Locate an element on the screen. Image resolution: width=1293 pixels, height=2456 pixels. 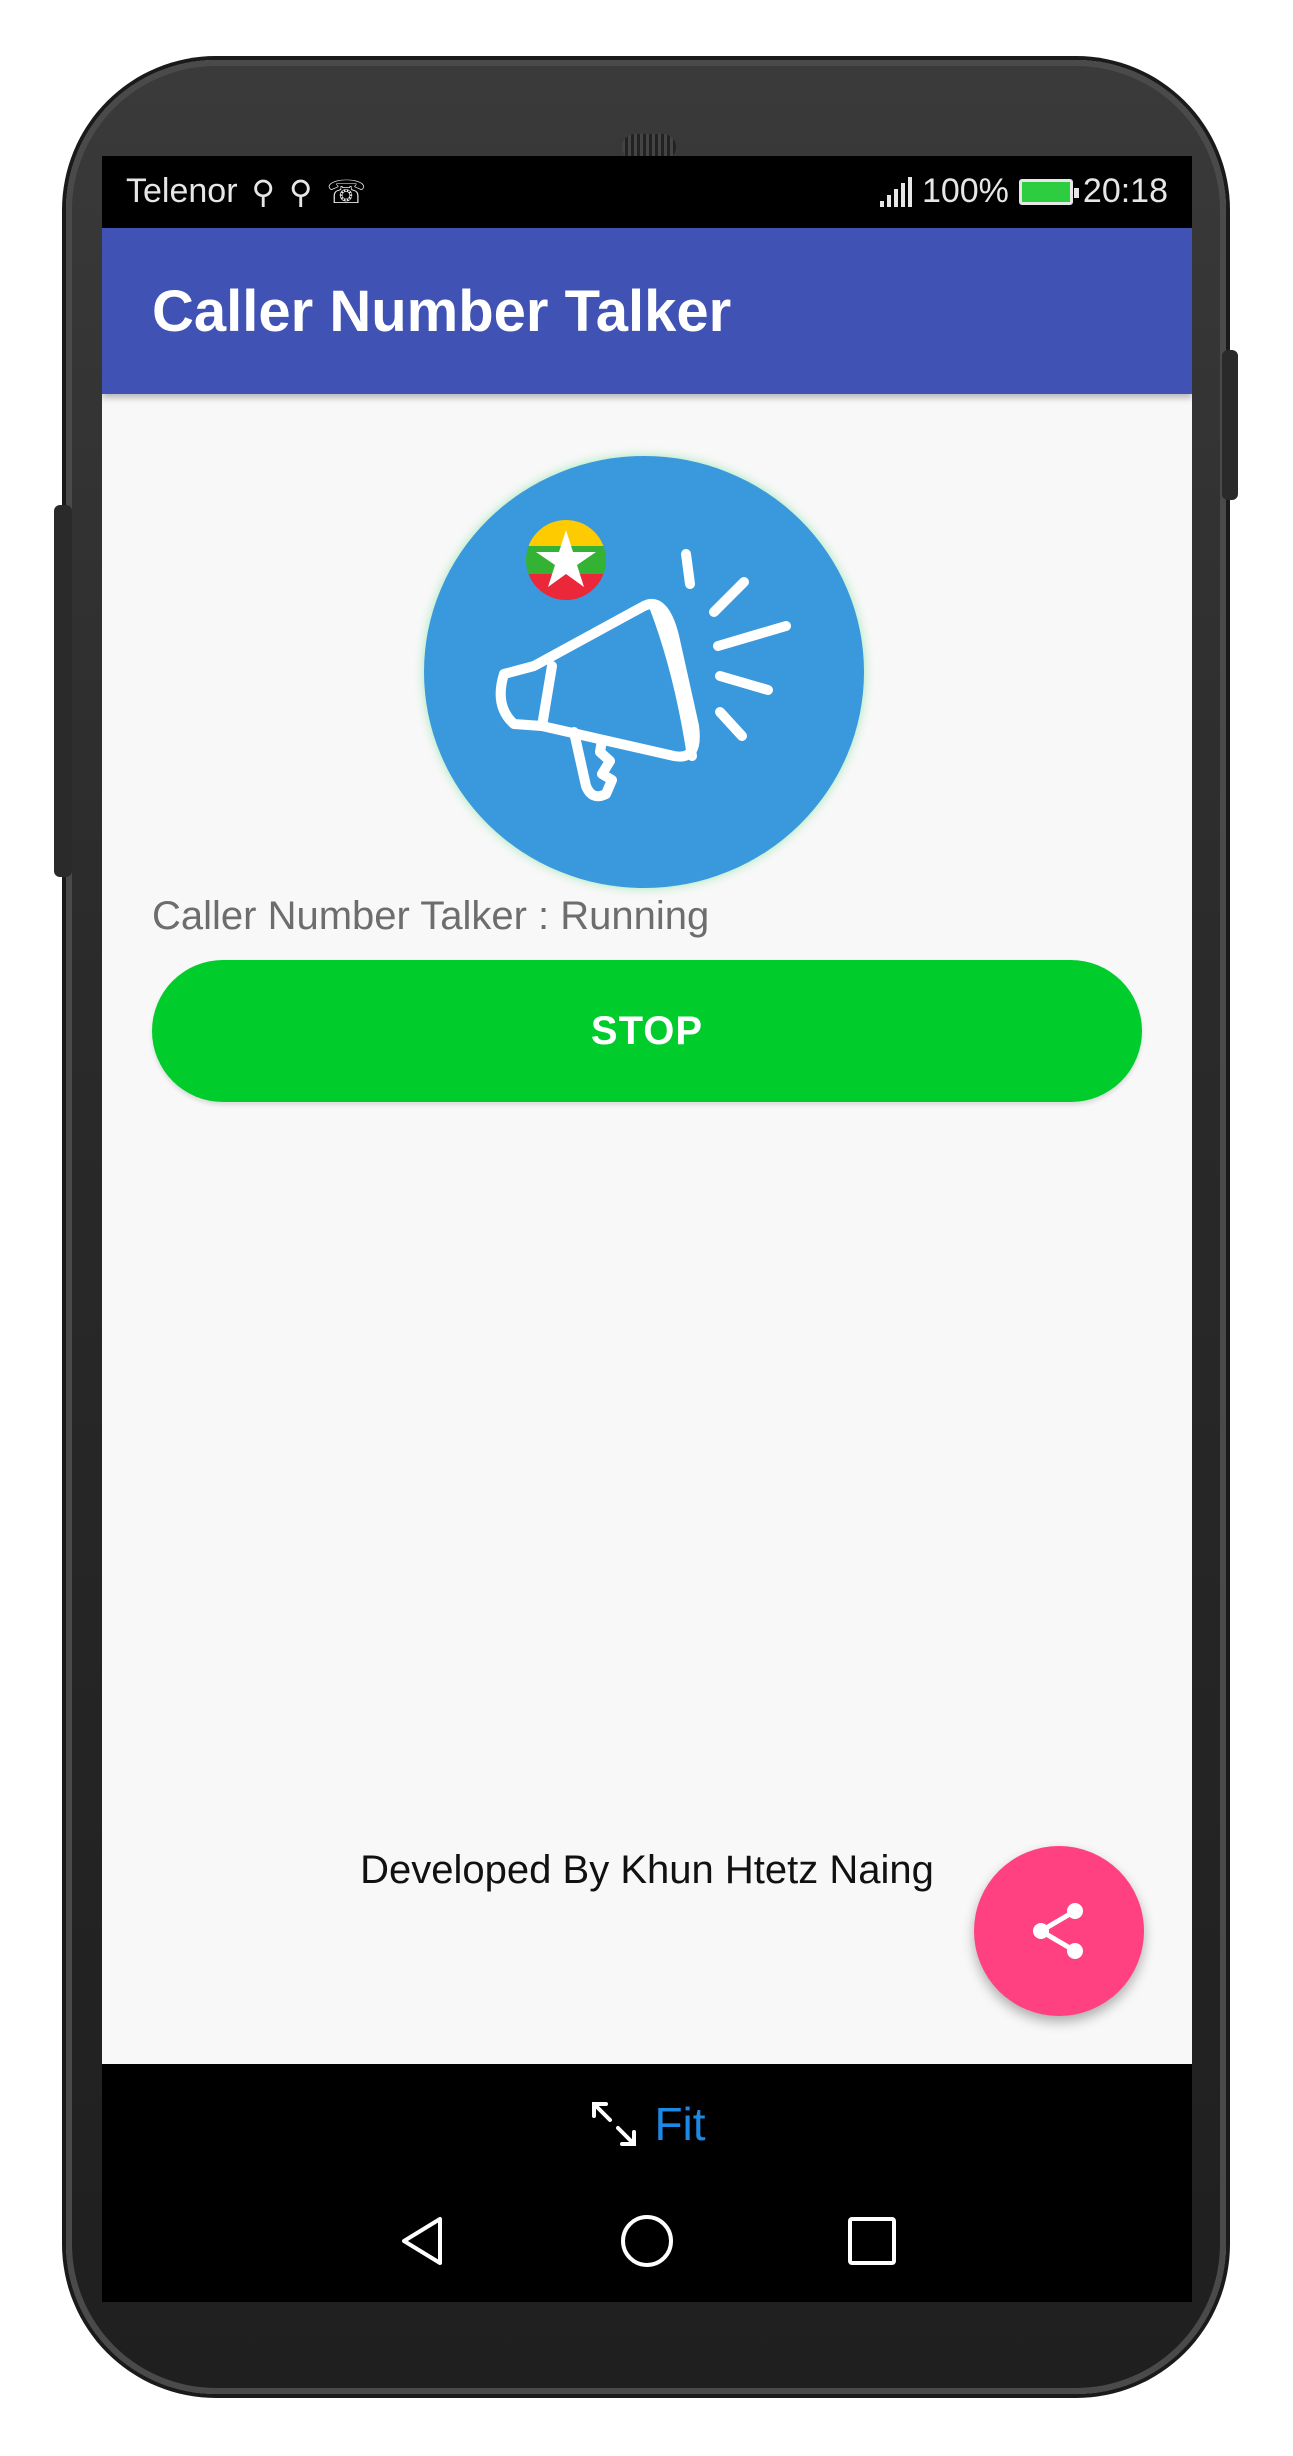
myanmar-flag-icon is located at coordinates (566, 560).